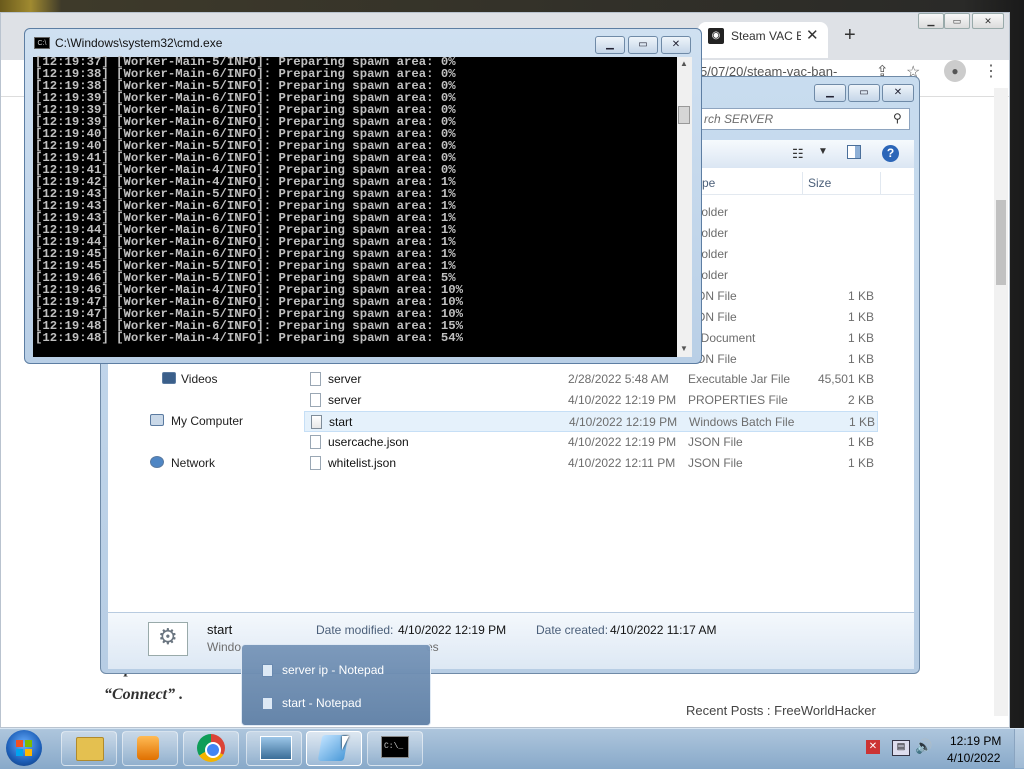 Image resolution: width=1024 pixels, height=769 pixels. I want to click on notepad-jump-popup, so click(336, 685).